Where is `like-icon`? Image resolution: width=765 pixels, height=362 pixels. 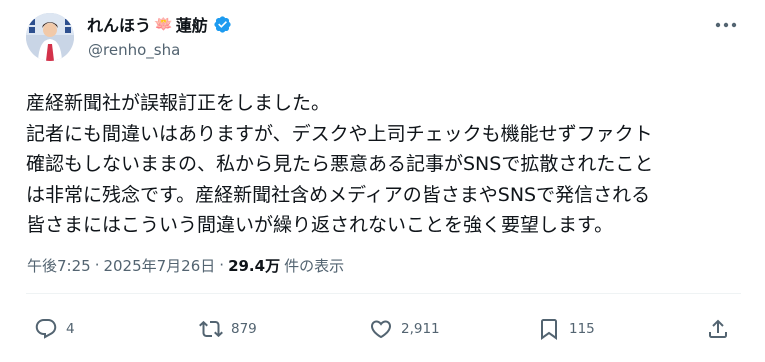 like-icon is located at coordinates (381, 329).